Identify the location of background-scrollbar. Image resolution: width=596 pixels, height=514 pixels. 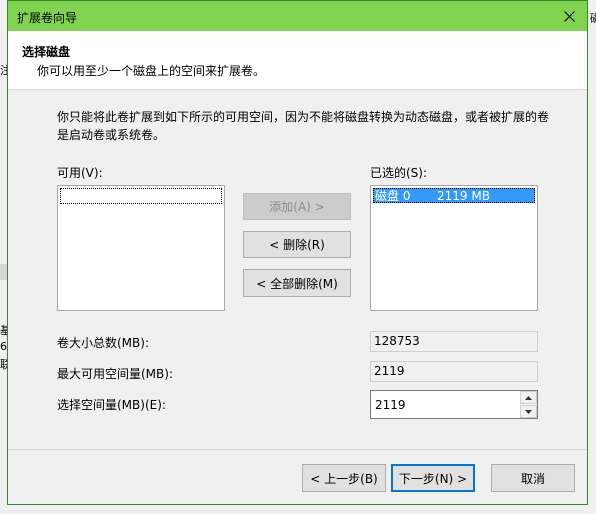
(3, 272).